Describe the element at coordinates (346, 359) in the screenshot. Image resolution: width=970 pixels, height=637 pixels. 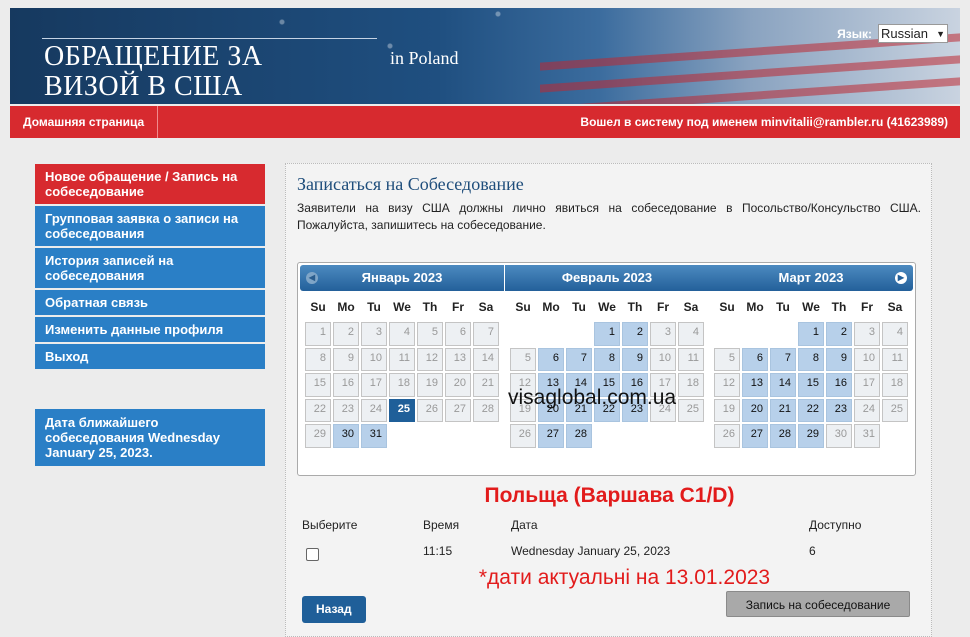
I see `calendar-day-unavailable: 9` at that location.